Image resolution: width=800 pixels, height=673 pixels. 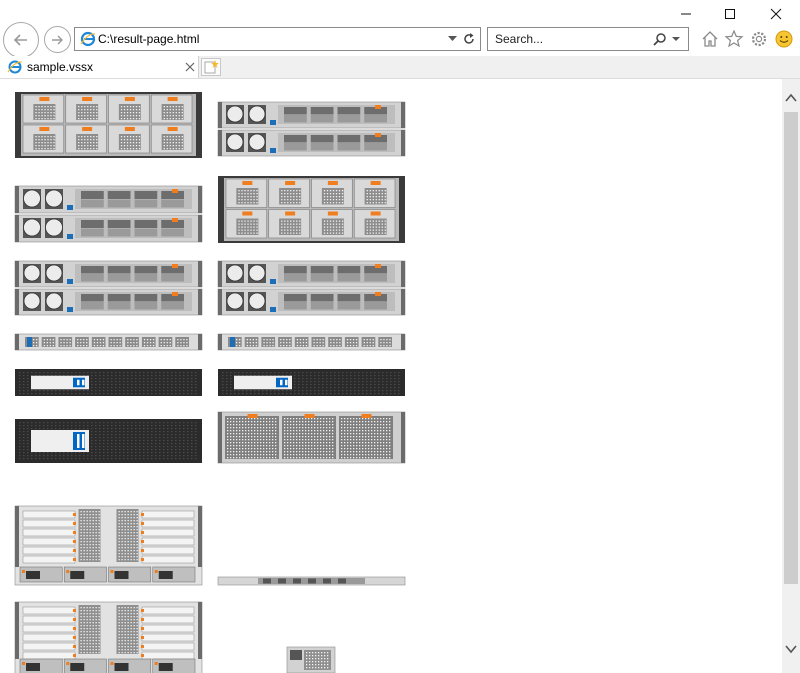 What do you see at coordinates (791, 98) in the screenshot?
I see `scroll-up-icon` at bounding box center [791, 98].